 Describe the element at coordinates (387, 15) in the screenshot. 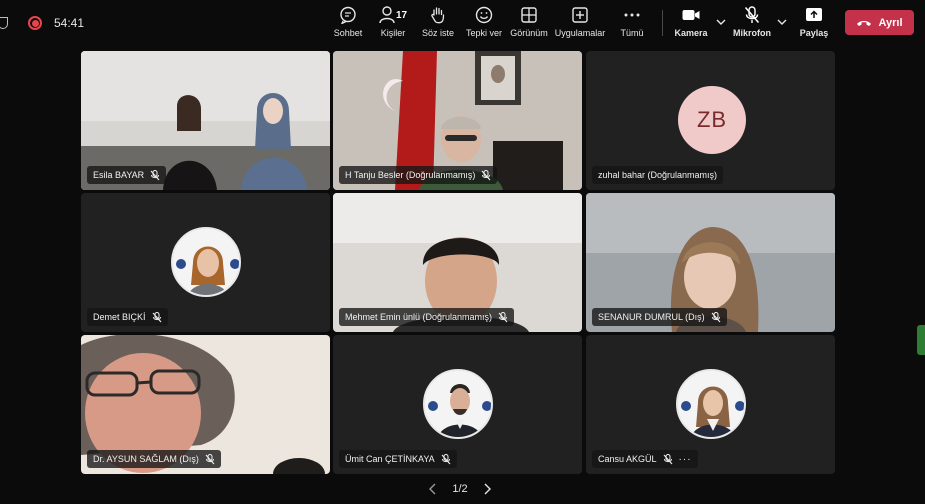

I see `people-icon` at that location.